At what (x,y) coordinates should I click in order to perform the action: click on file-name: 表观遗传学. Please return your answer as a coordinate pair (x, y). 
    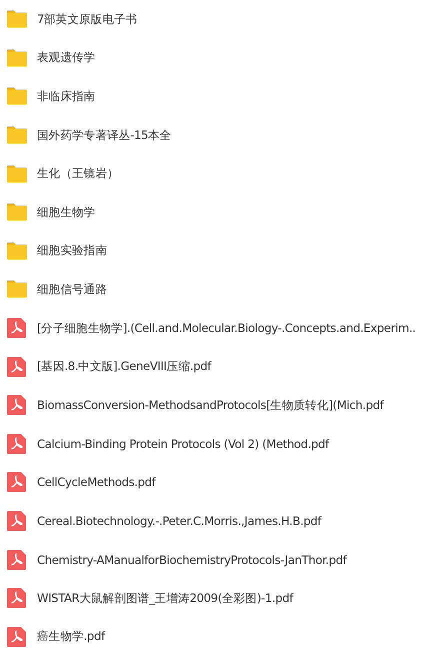
    Looking at the image, I should click on (66, 58).